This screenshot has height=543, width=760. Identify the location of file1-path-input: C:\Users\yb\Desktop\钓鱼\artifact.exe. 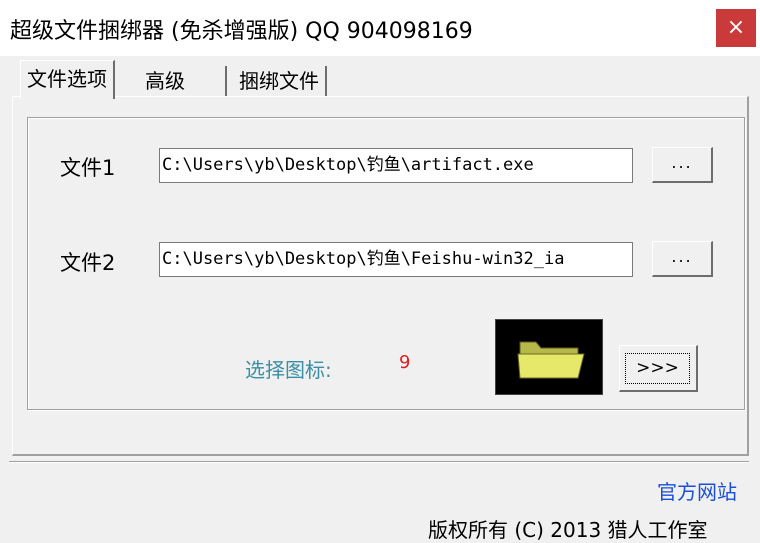
(396, 165).